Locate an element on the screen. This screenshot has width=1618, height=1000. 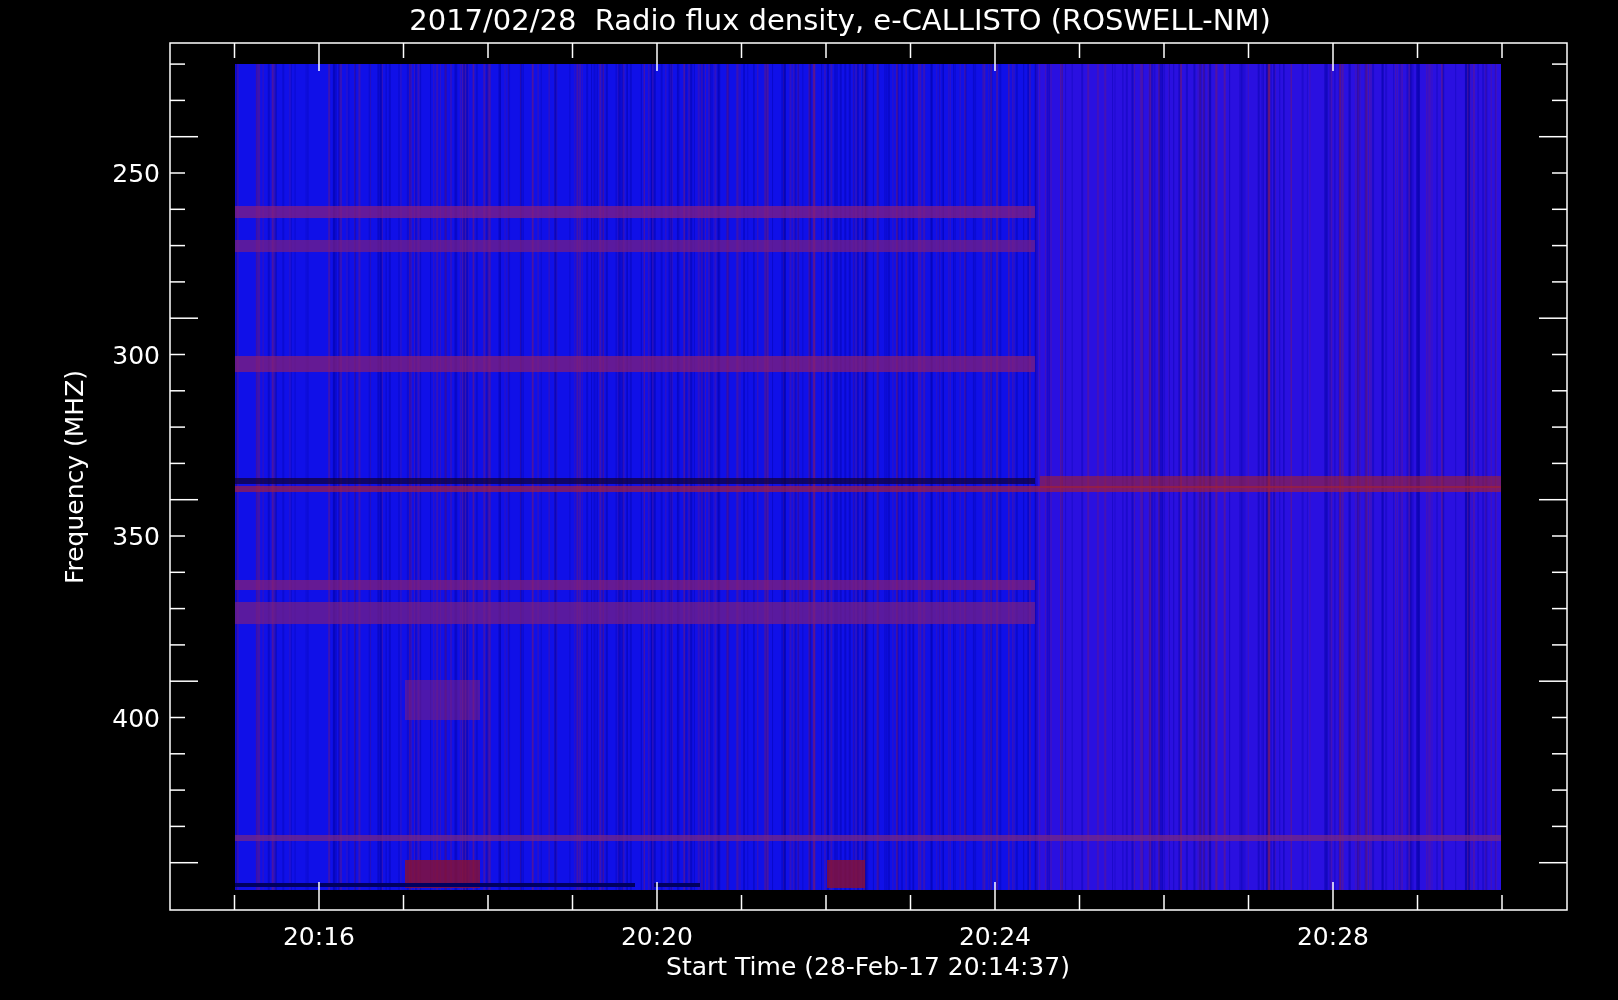
plot-title: 2017/02/28 Radio flux density, e-CALLISTO (ROSWELL-NM) is located at coordinates (840, 20).